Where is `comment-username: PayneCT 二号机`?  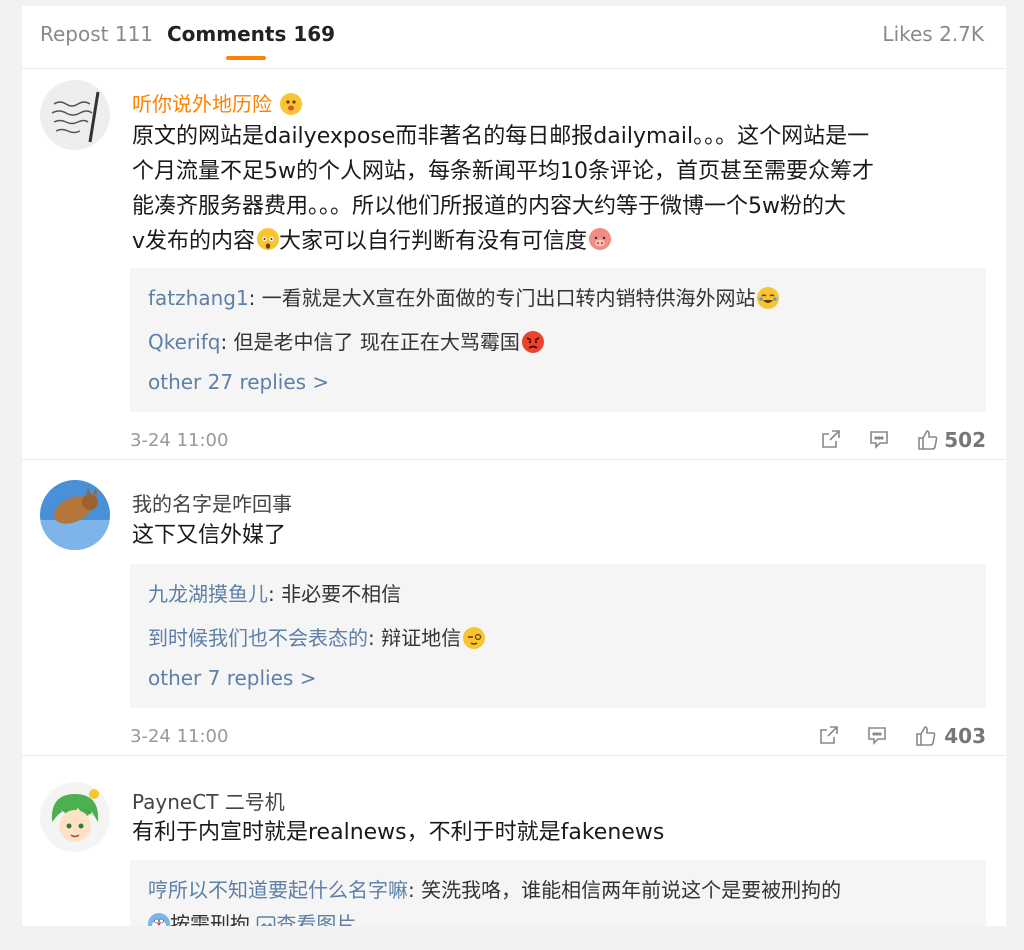
comment-username: PayneCT 二号机 is located at coordinates (208, 800).